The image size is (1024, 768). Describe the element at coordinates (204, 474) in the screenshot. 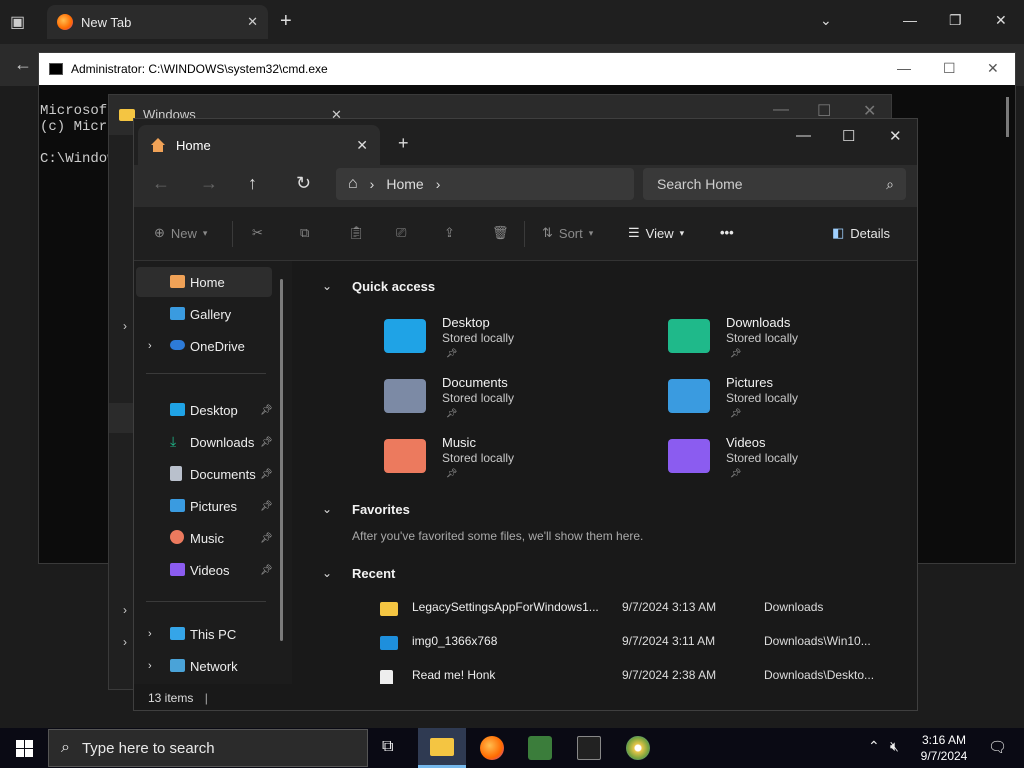

I see `sidebar-item-documents: Documents 📌︎` at that location.